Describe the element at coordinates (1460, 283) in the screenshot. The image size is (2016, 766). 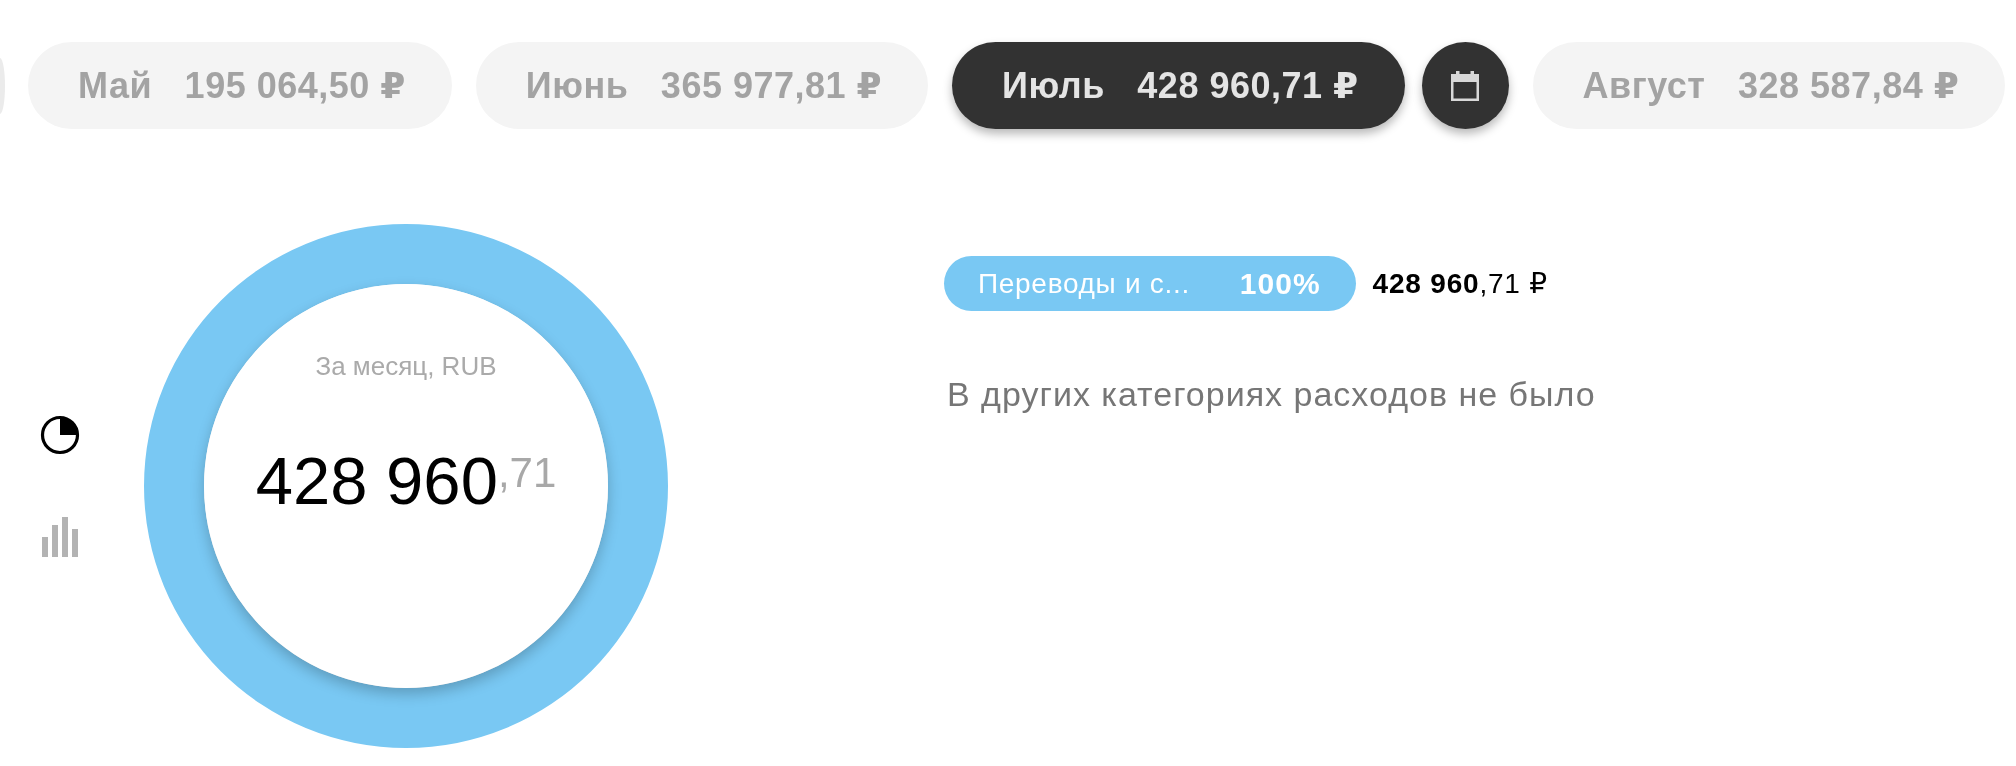
I see `category-amount: 428 960,71 ₽` at that location.